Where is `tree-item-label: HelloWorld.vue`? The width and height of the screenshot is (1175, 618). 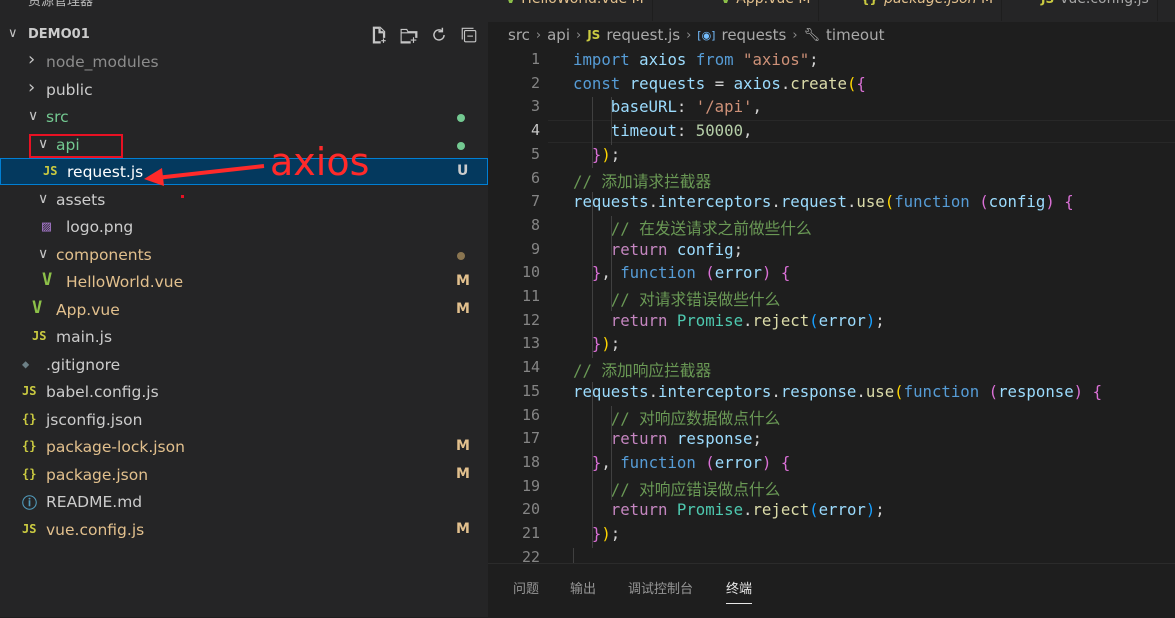
tree-item-label: HelloWorld.vue is located at coordinates (125, 282).